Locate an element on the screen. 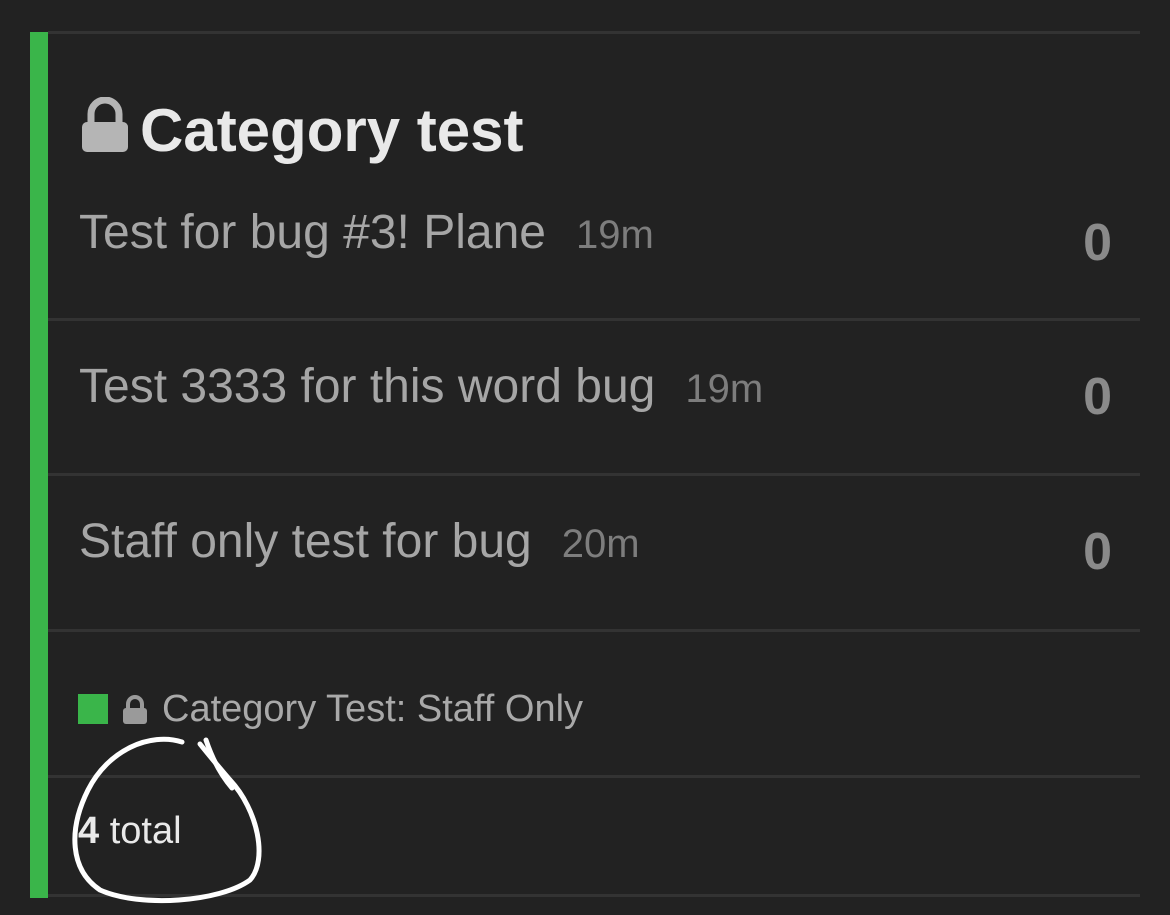 This screenshot has height=915, width=1170. topic-age: 20m is located at coordinates (600, 544).